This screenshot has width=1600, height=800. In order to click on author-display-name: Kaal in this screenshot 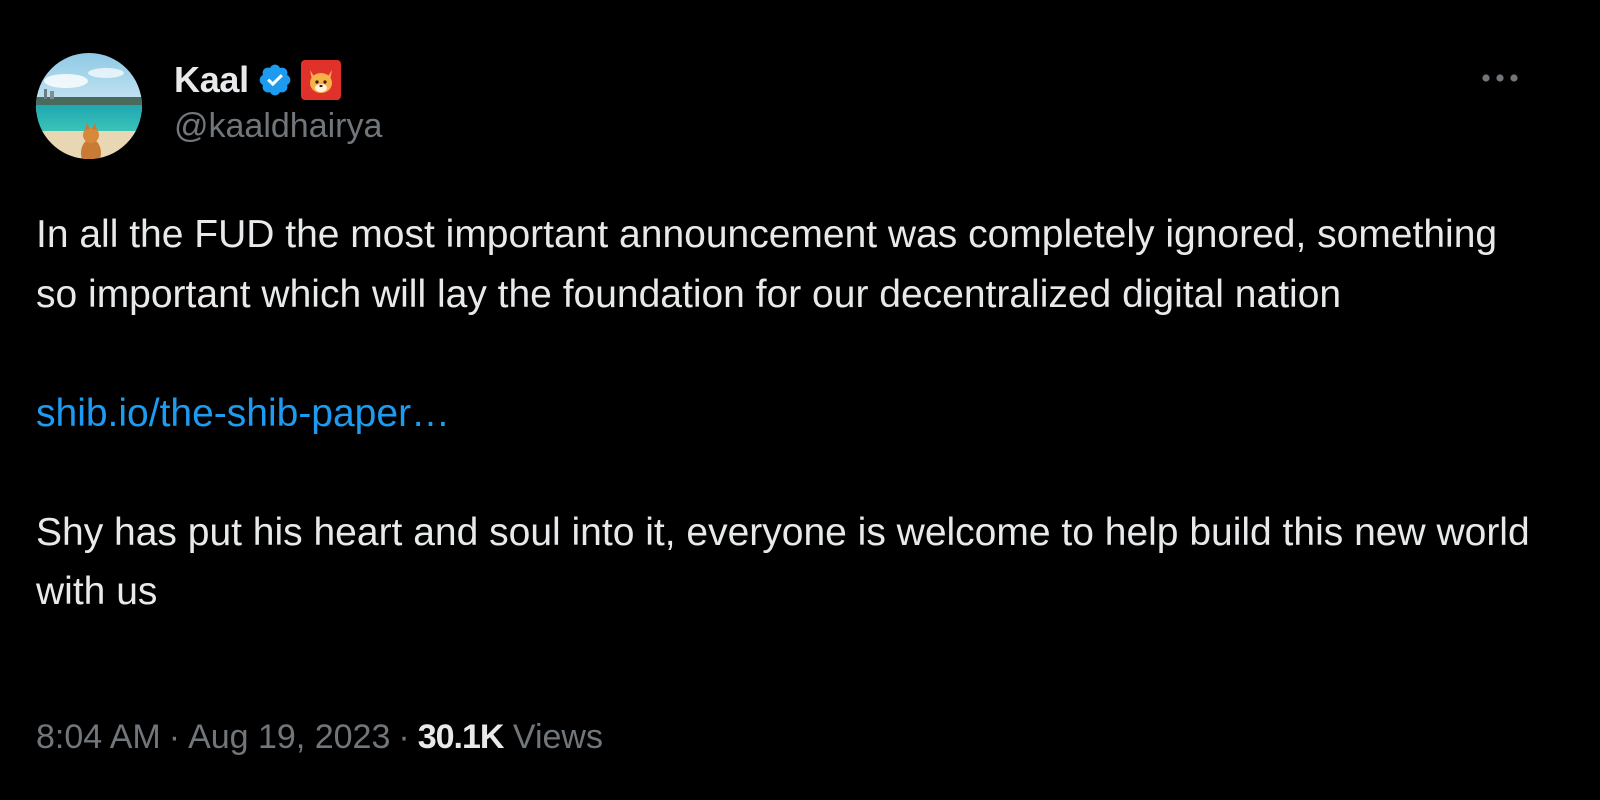, I will do `click(211, 80)`.